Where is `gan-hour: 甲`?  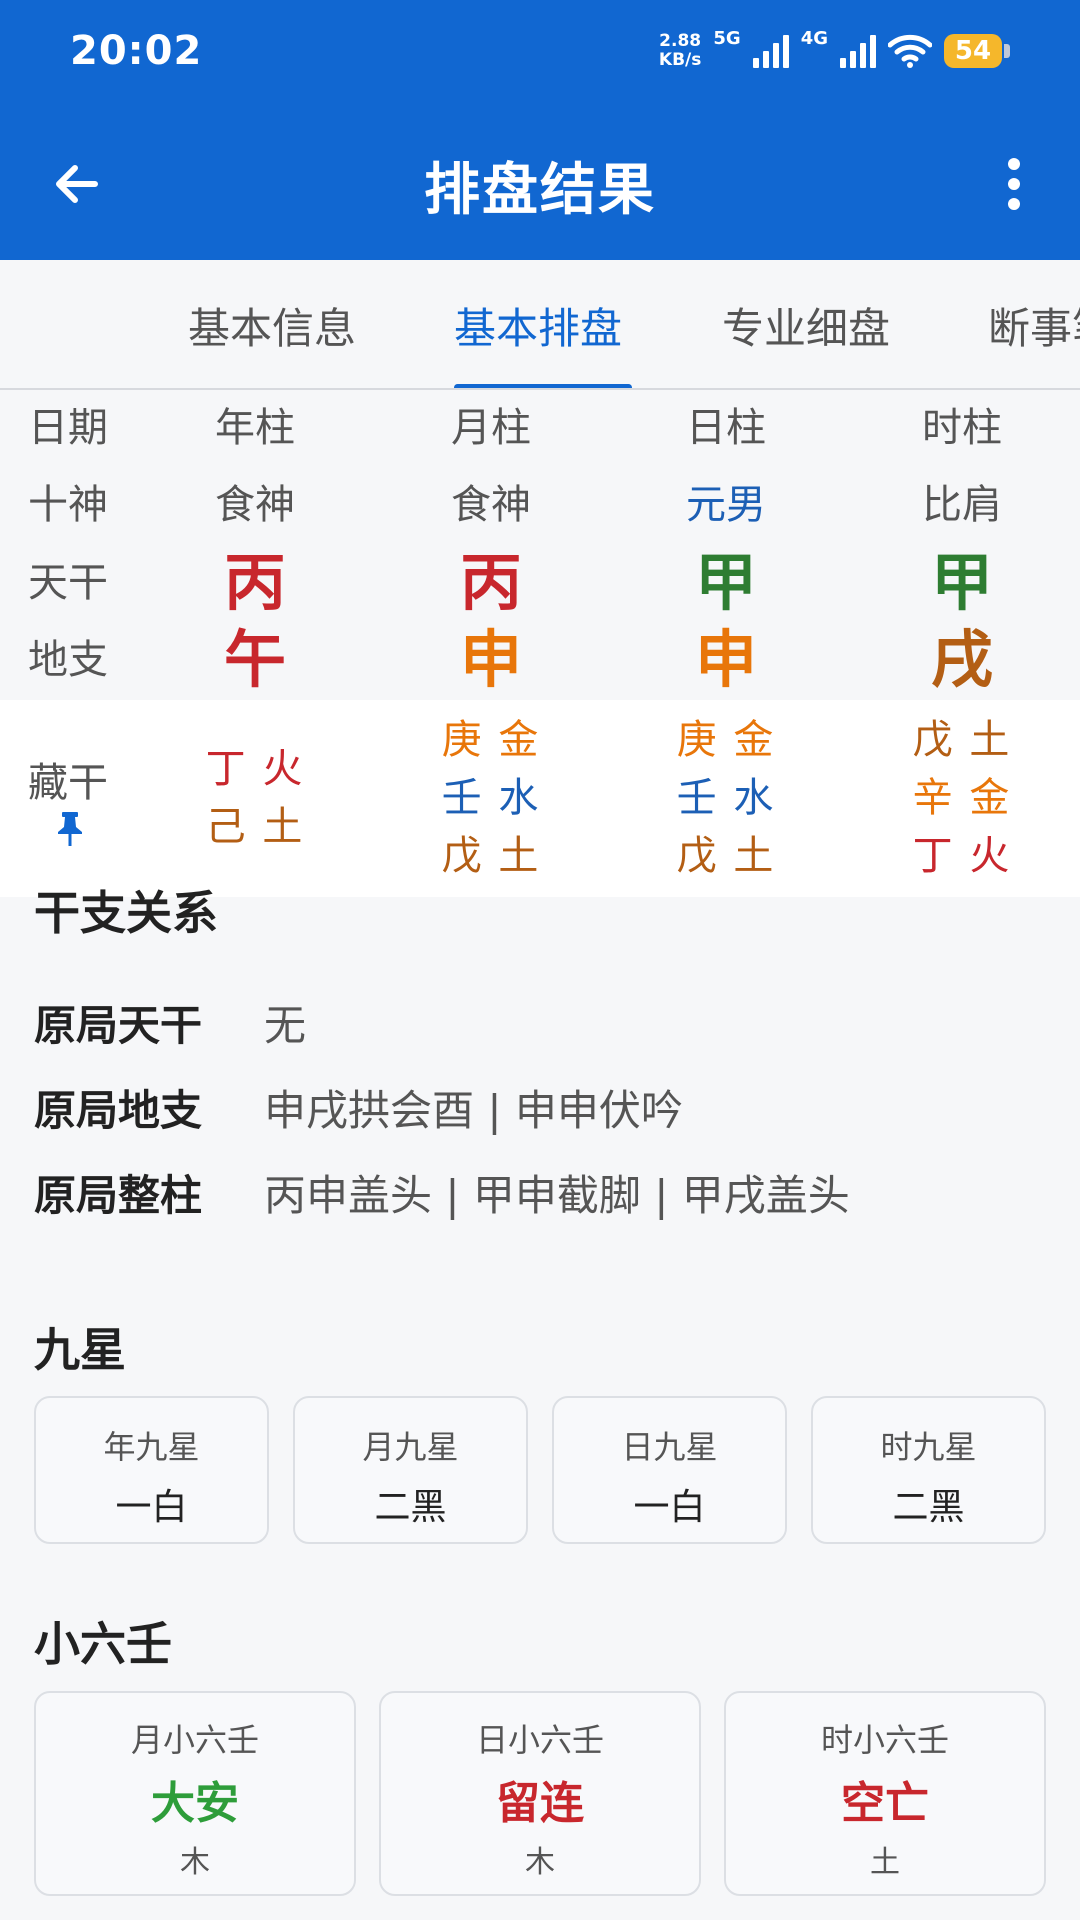
gan-hour: 甲 is located at coordinates (961, 582).